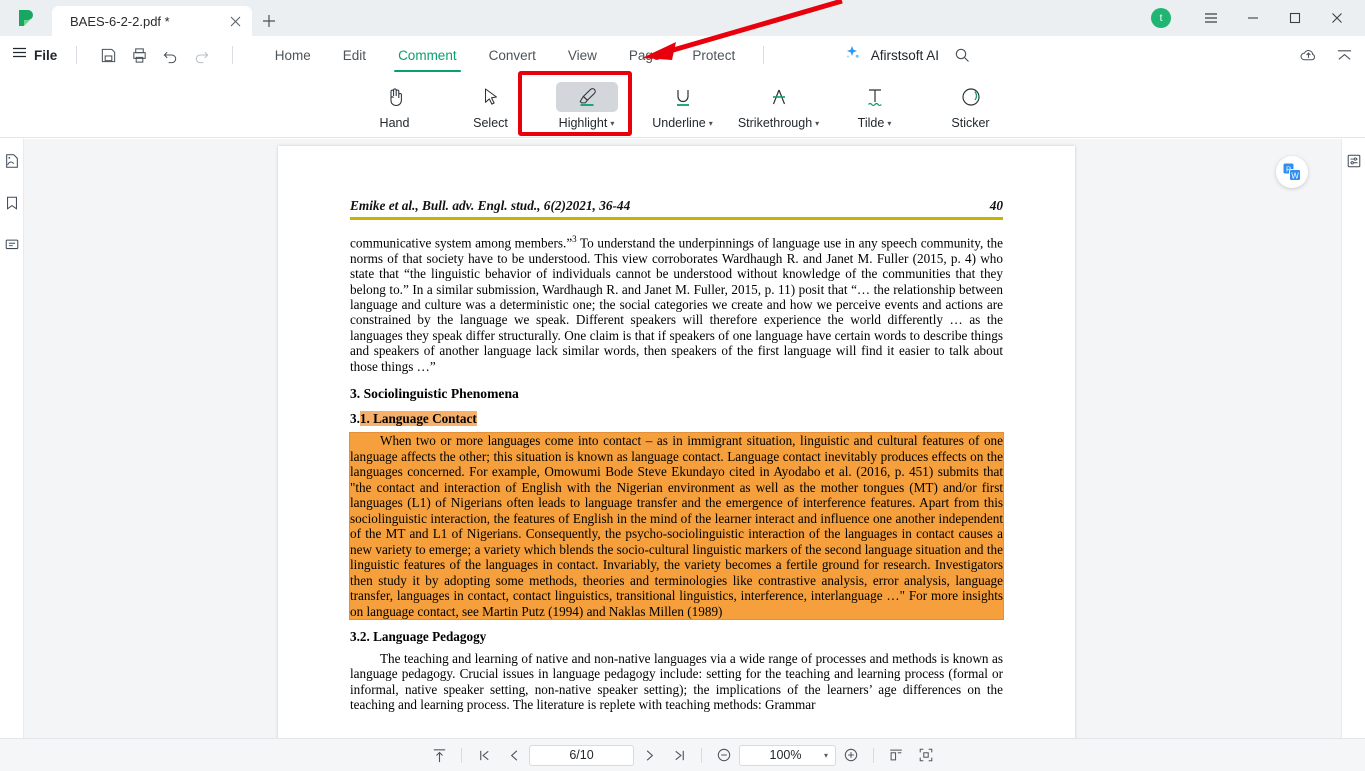 The height and width of the screenshot is (771, 1365). Describe the element at coordinates (139, 55) in the screenshot. I see `print-icon` at that location.